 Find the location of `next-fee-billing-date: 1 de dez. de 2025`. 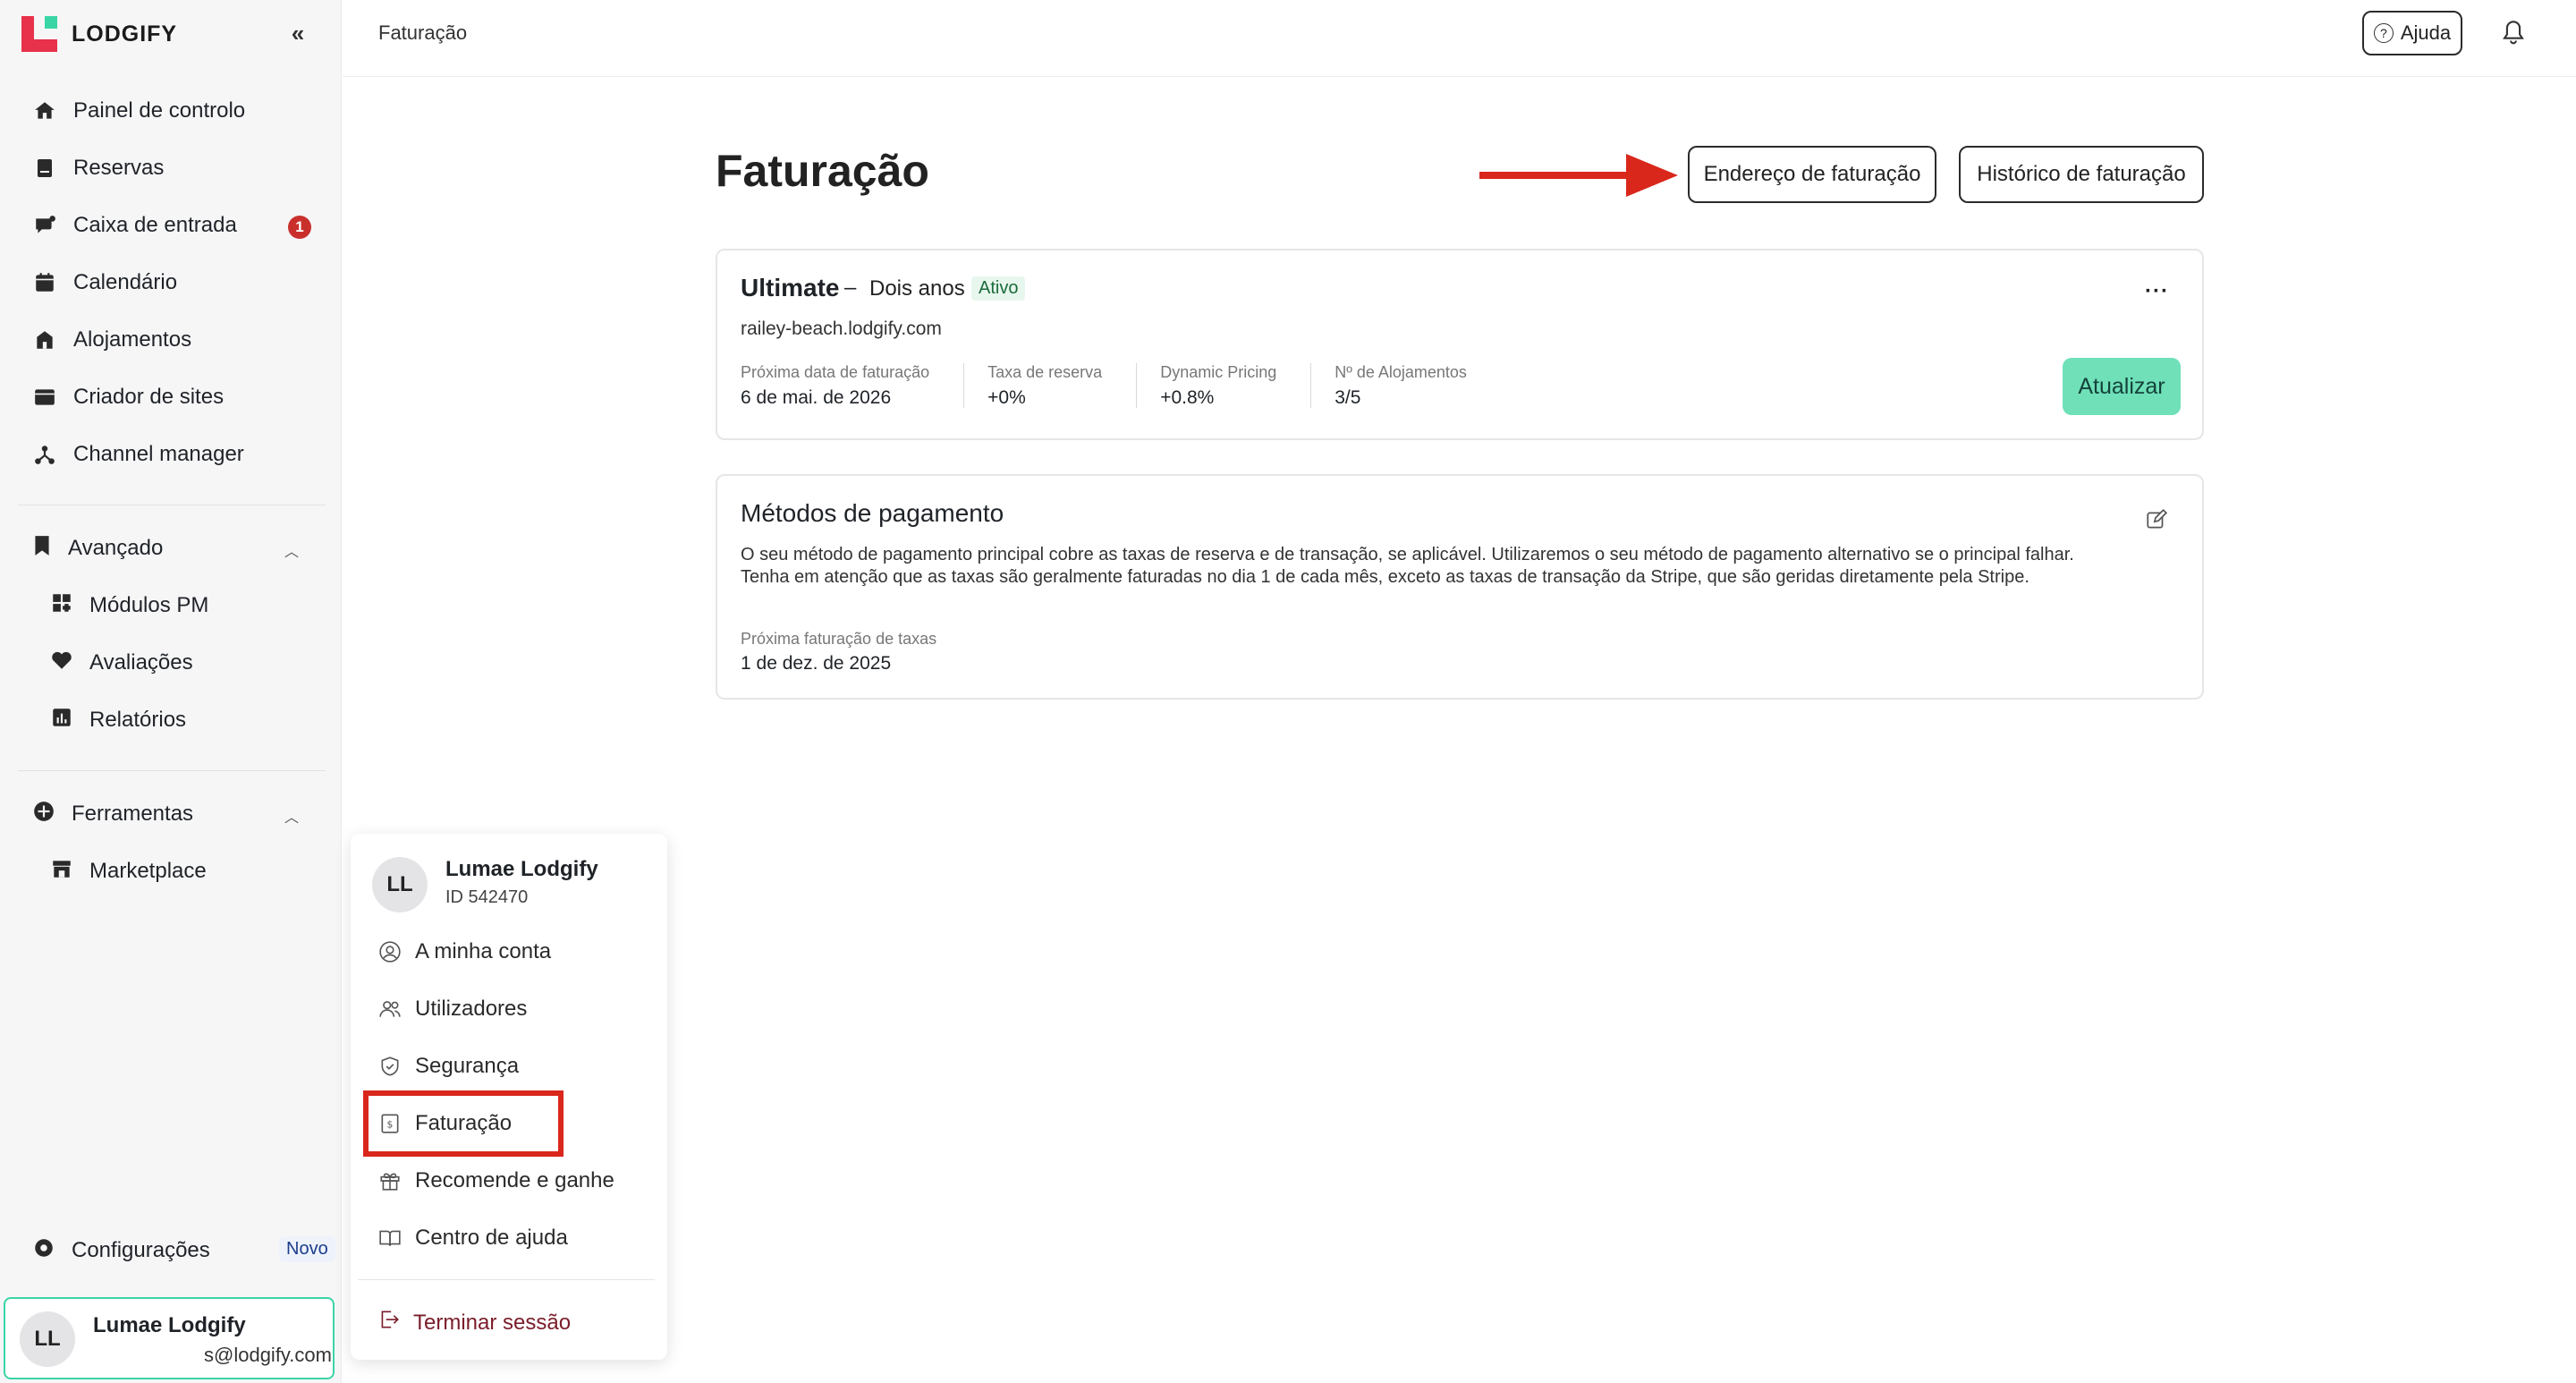

next-fee-billing-date: 1 de dez. de 2025 is located at coordinates (816, 664).